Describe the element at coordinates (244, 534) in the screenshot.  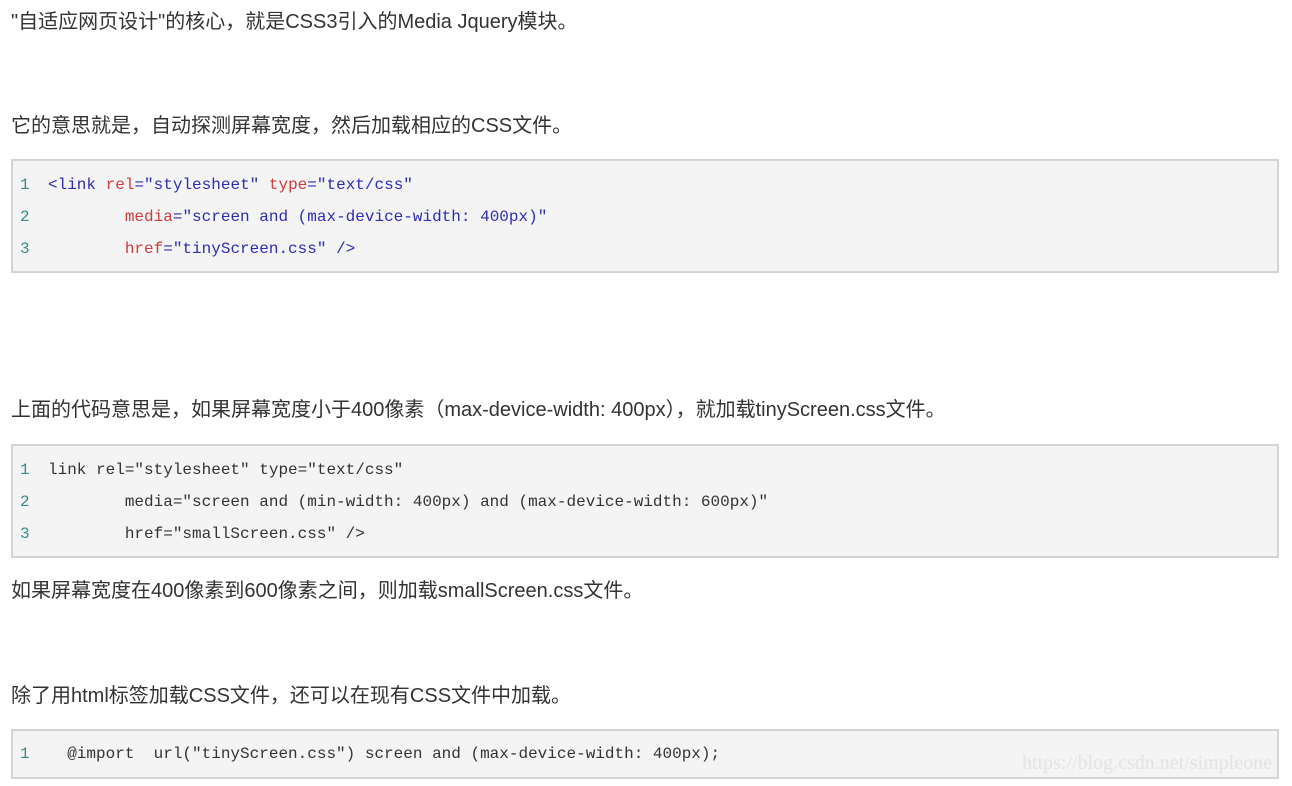
I see `code-text: href="smallScreen.css" />` at that location.